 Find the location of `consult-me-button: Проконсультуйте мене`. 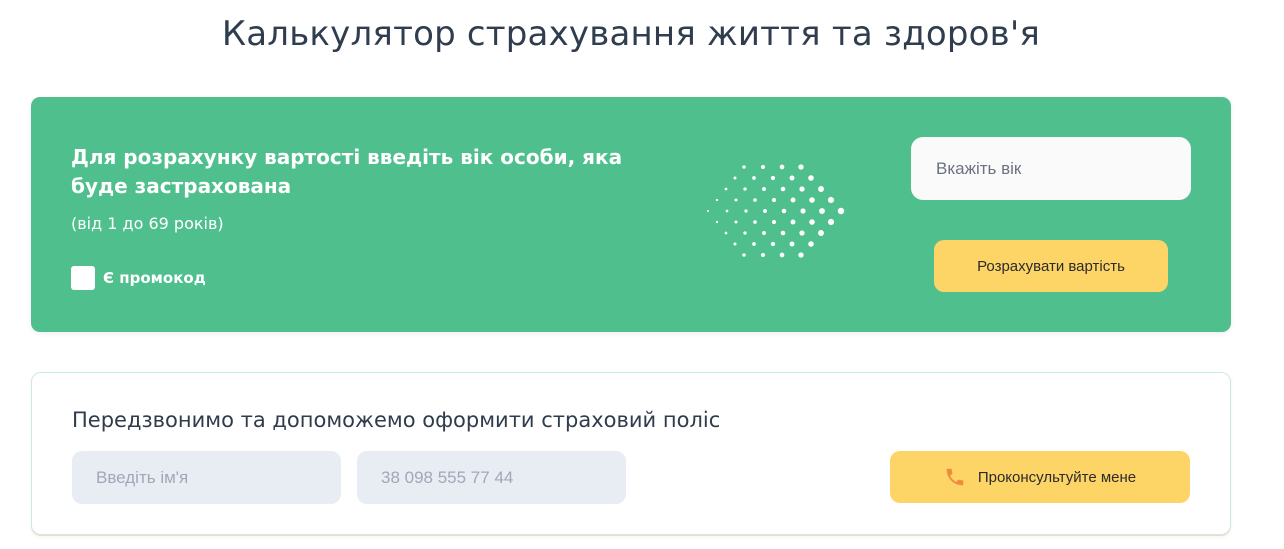

consult-me-button: Проконсультуйте мене is located at coordinates (1040, 477).